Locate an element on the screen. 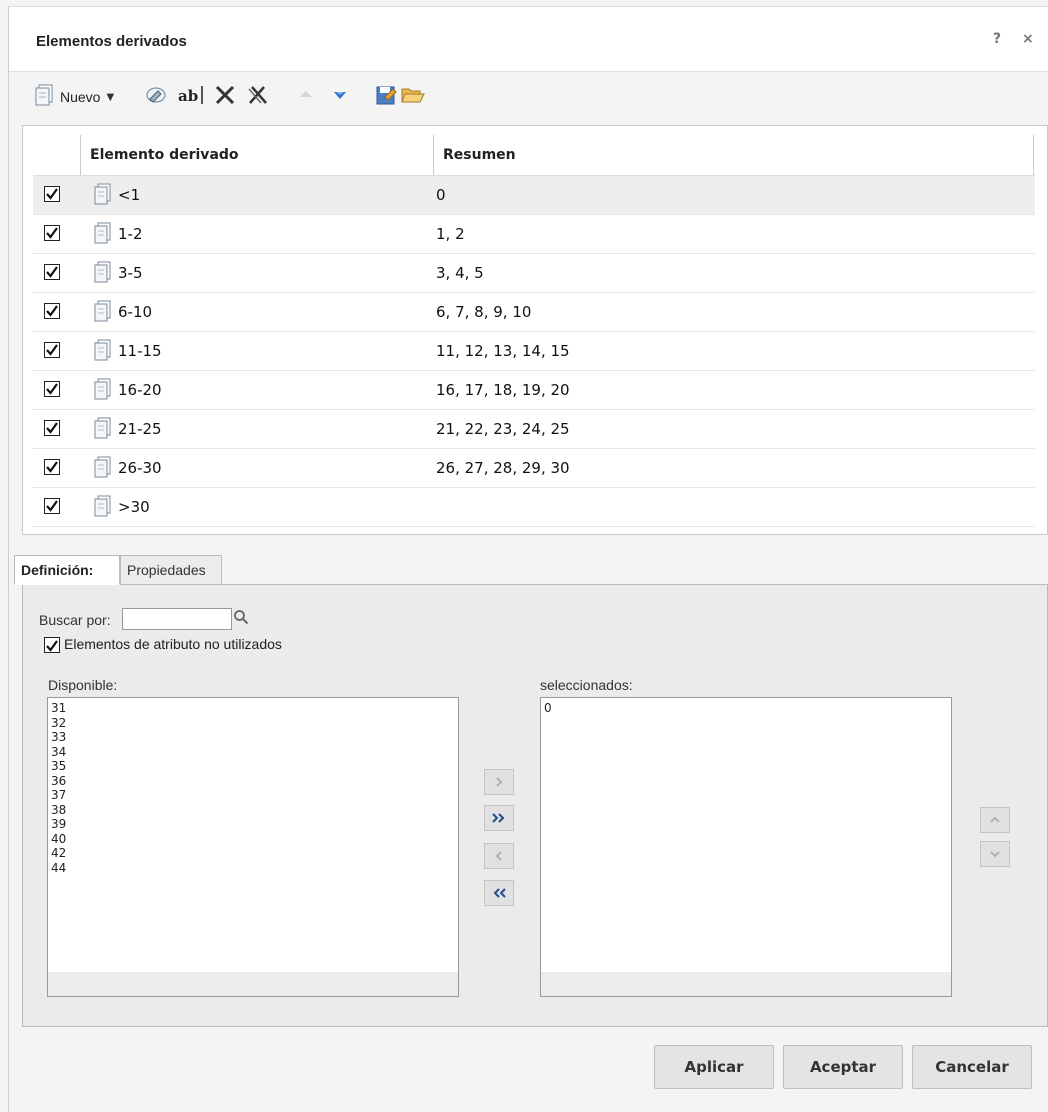  double-chevron-left-icon is located at coordinates (499, 893).